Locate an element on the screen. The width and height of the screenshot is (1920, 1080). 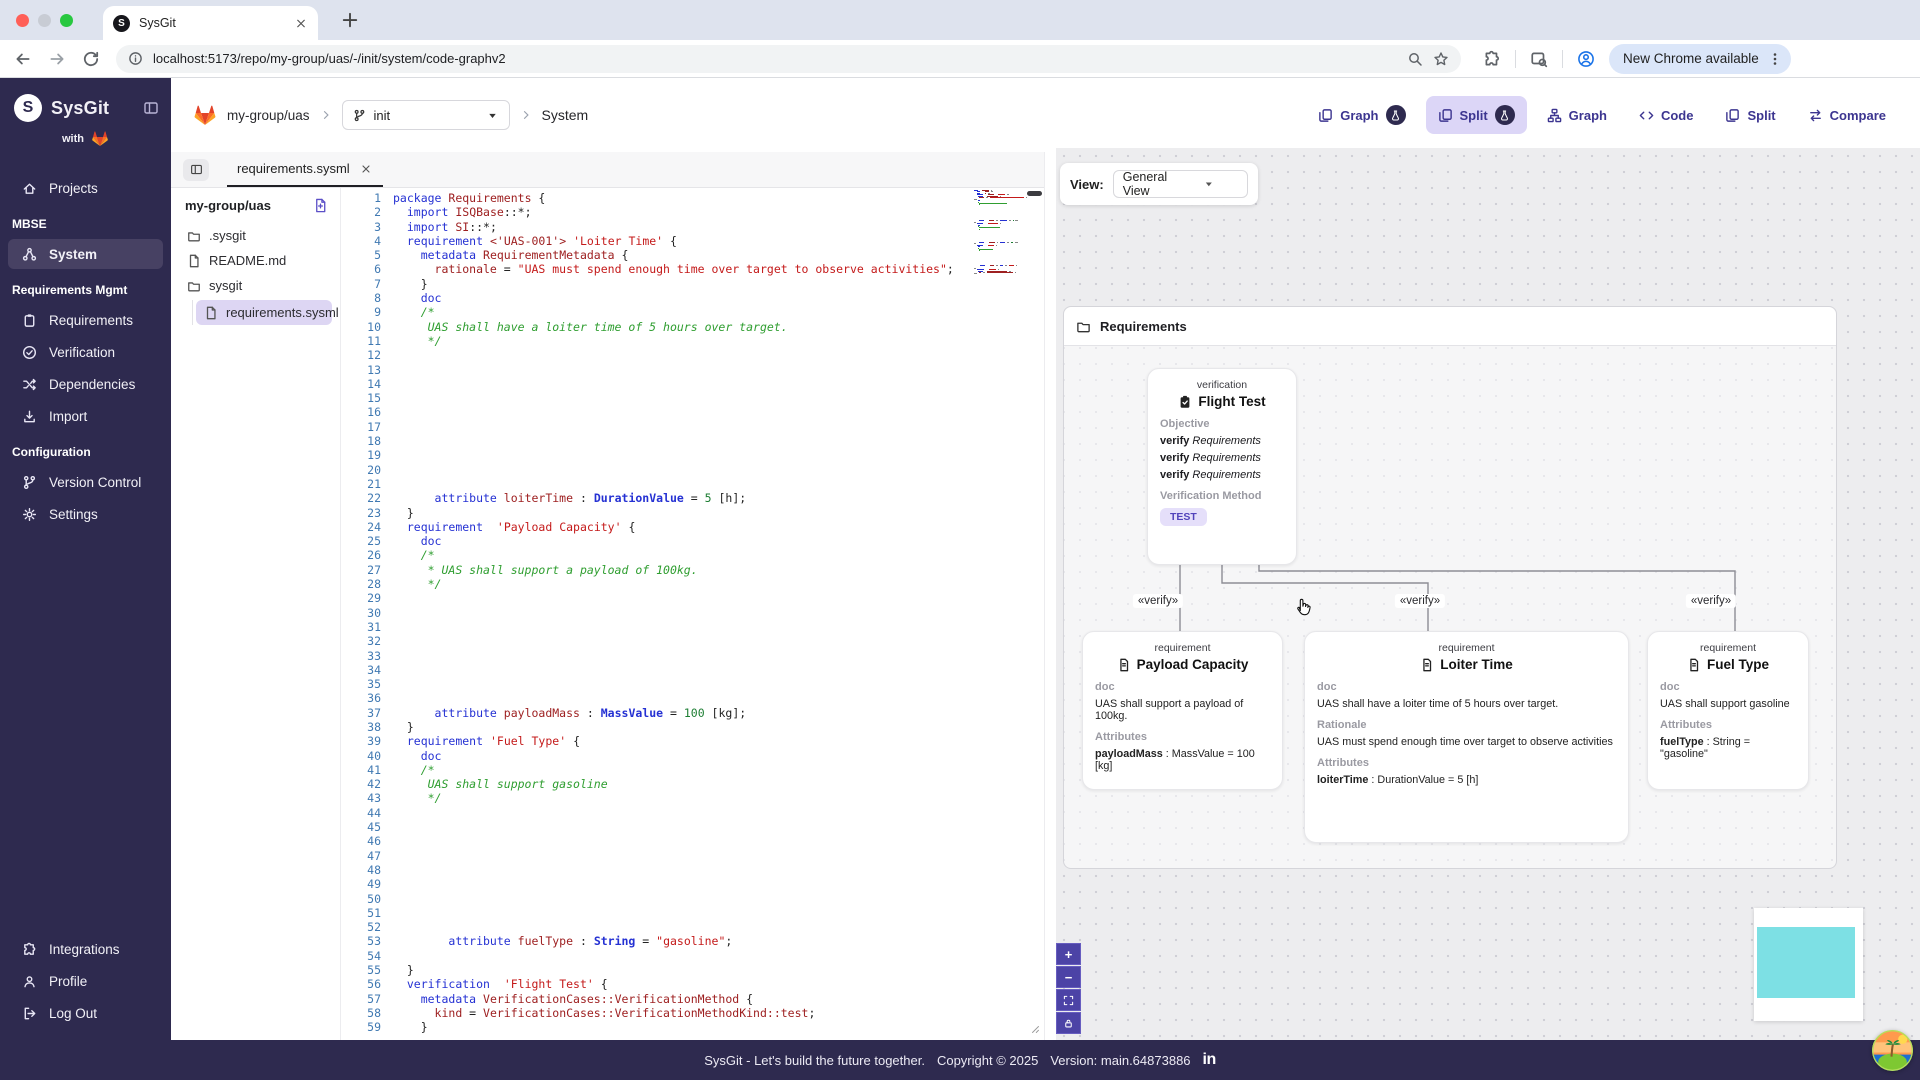
code-line: requirement 'Payload Capacity' { is located at coordinates (521, 526).